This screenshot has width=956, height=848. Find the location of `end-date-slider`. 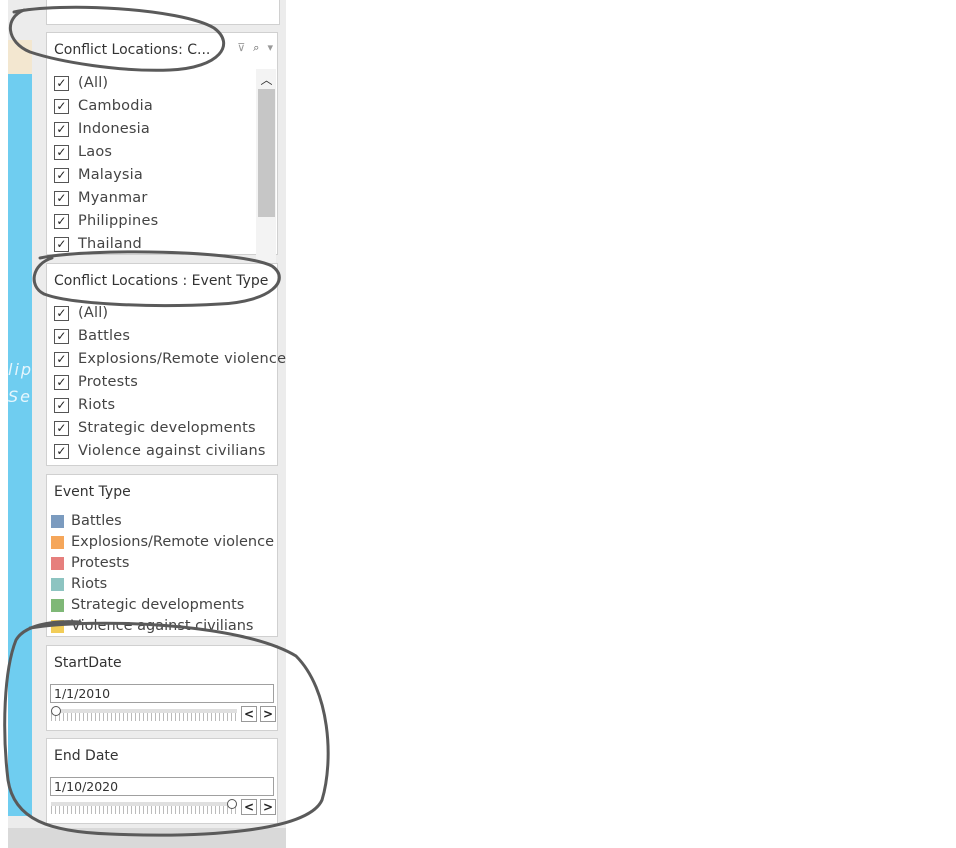

end-date-slider is located at coordinates (144, 806).